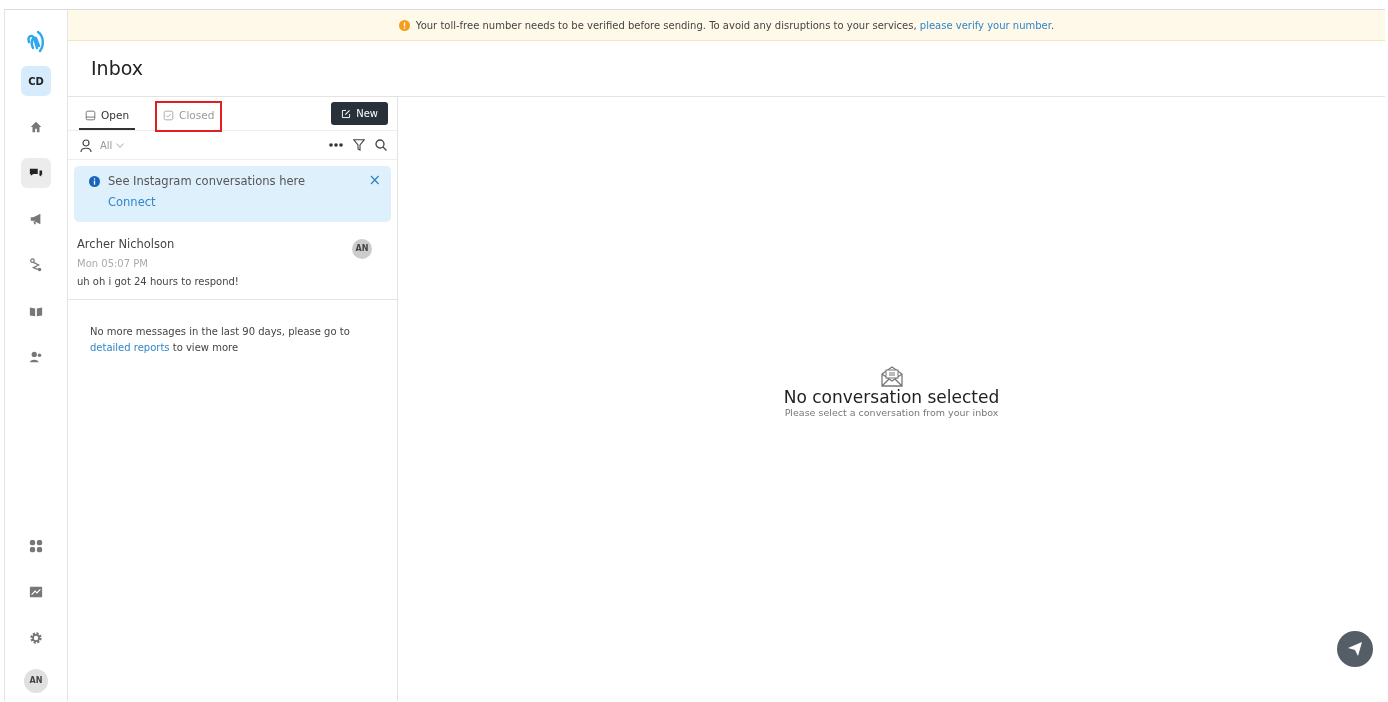  Describe the element at coordinates (90, 115) in the screenshot. I see `inbox-icon` at that location.